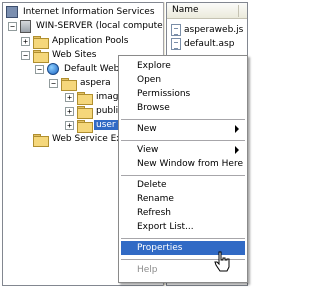 The image size is (320, 288). Describe the element at coordinates (95, 83) in the screenshot. I see `tree-item-label: aspera` at that location.